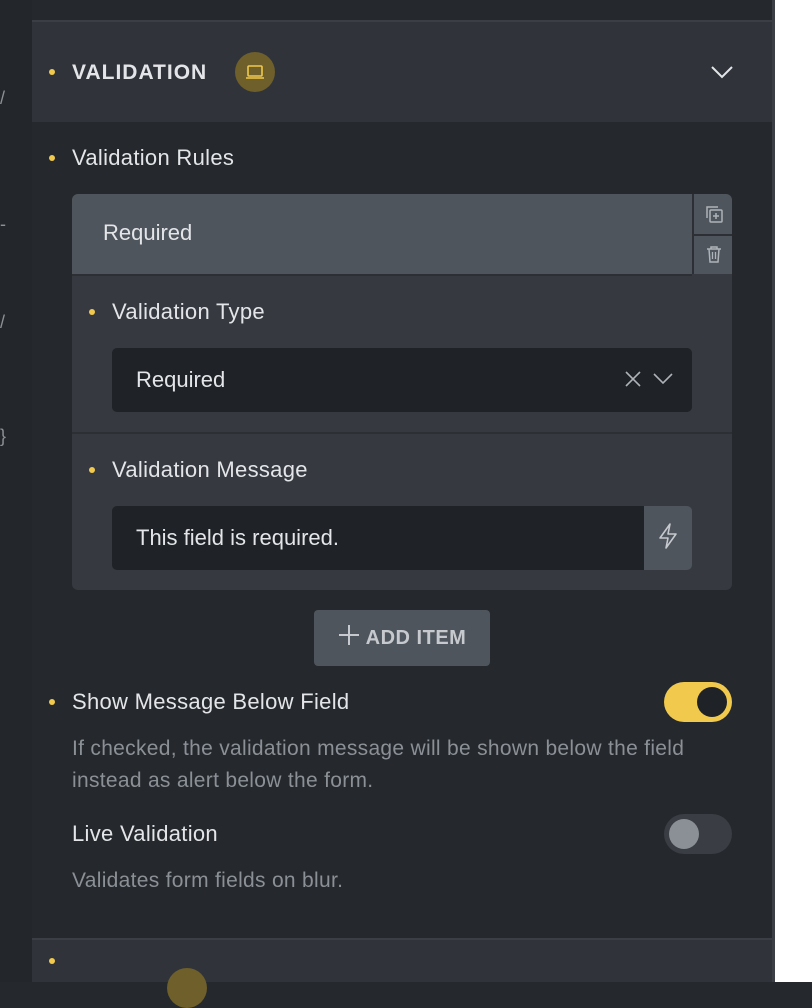  What do you see at coordinates (402, 11) in the screenshot?
I see `previous-section-edge` at bounding box center [402, 11].